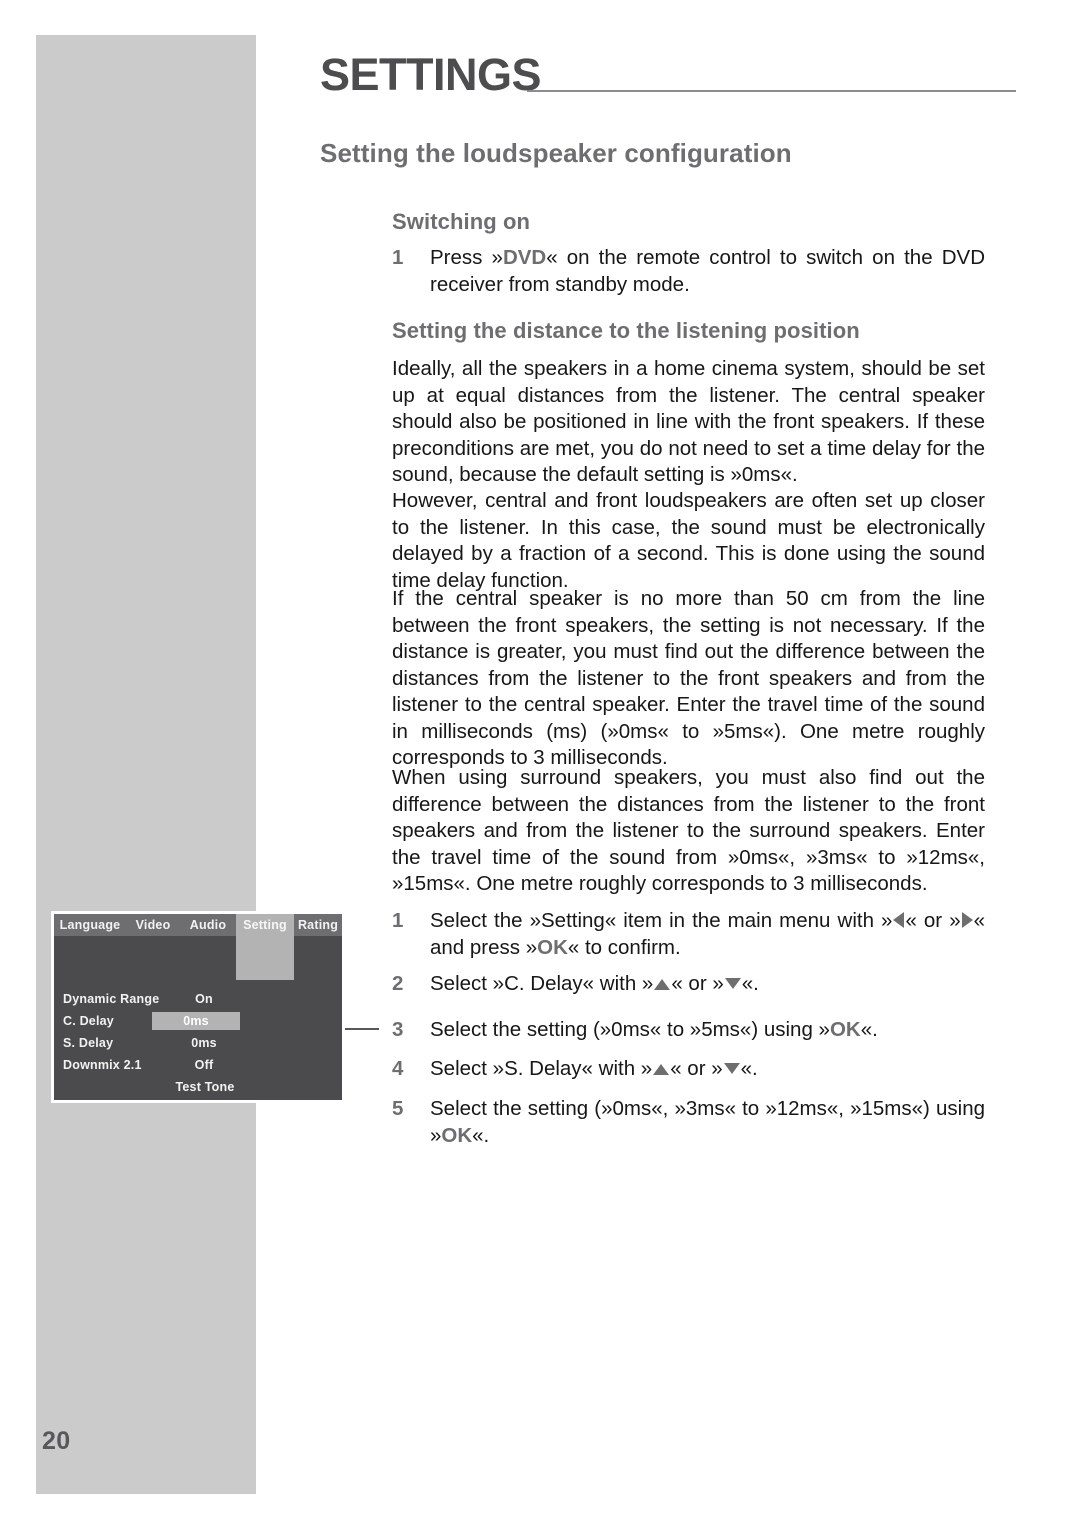 The width and height of the screenshot is (1080, 1529). Describe the element at coordinates (318, 925) in the screenshot. I see `osd-tab-rating: Rating` at that location.